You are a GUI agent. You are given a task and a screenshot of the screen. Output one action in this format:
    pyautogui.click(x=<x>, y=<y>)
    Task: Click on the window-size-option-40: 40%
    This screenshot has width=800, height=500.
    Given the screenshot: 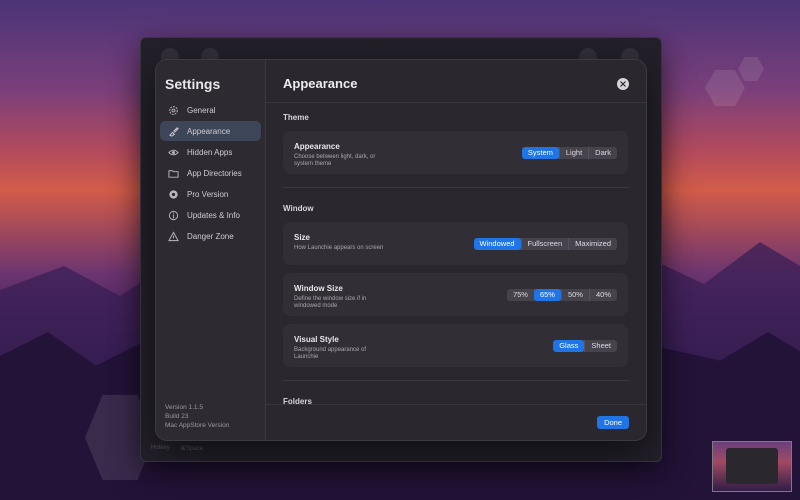 What is the action you would take?
    pyautogui.click(x=602, y=295)
    